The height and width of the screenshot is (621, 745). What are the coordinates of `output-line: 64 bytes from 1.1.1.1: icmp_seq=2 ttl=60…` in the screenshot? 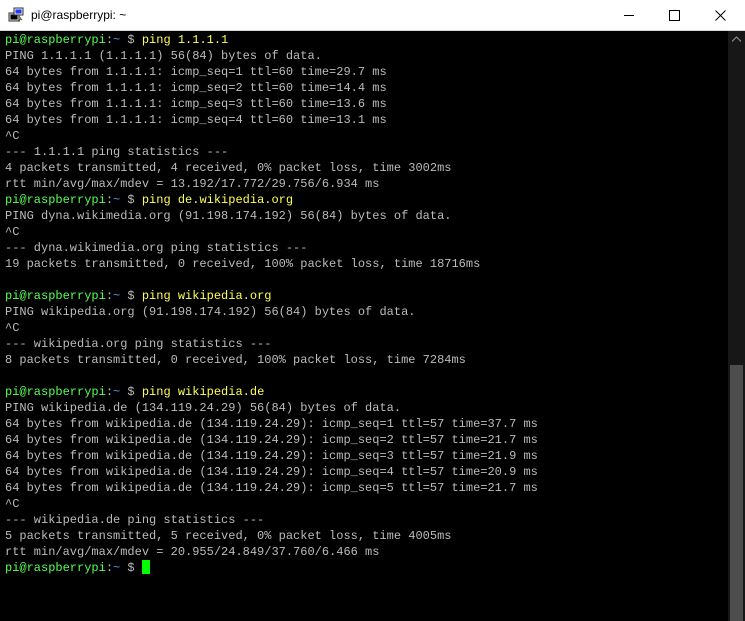 It's located at (196, 88).